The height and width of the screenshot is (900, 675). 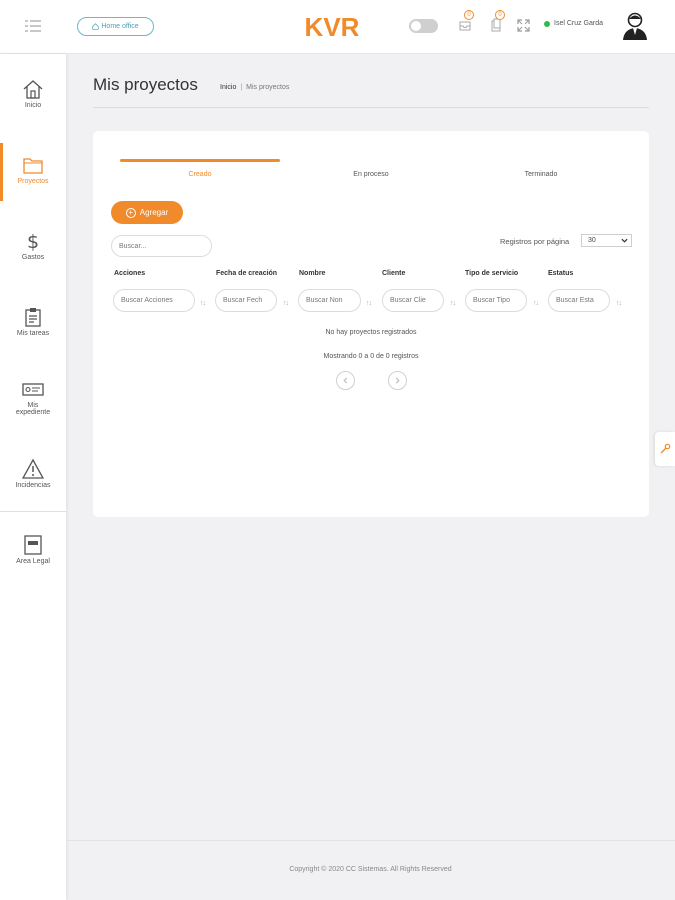 What do you see at coordinates (130, 212) in the screenshot?
I see `plus-circle-icon: +` at bounding box center [130, 212].